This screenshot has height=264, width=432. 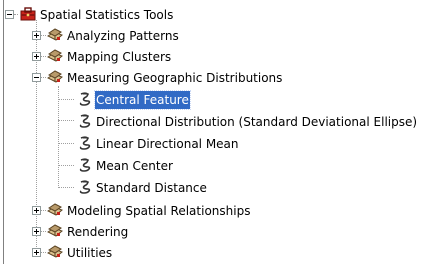 What do you see at coordinates (134, 166) in the screenshot?
I see `tree-node-label: Mean Center` at bounding box center [134, 166].